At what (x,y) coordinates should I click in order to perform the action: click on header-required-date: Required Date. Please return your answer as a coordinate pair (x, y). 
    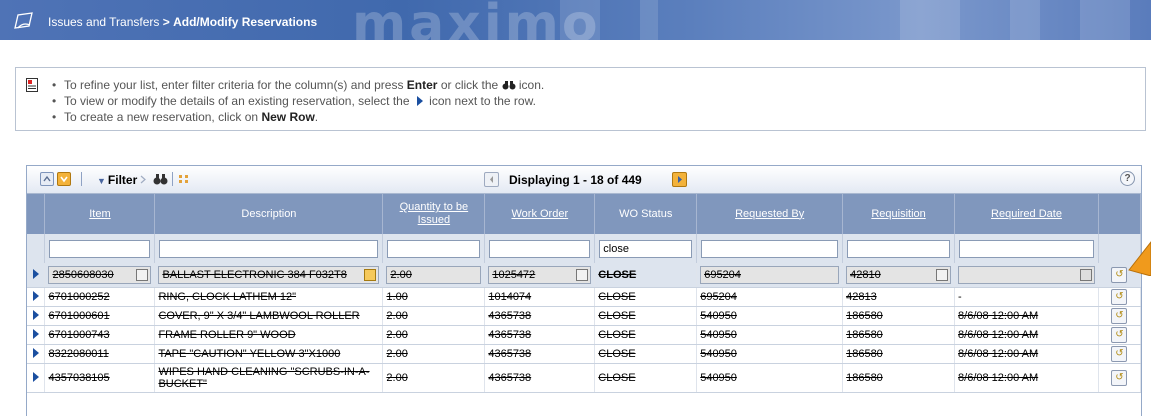
    Looking at the image, I should click on (1026, 214).